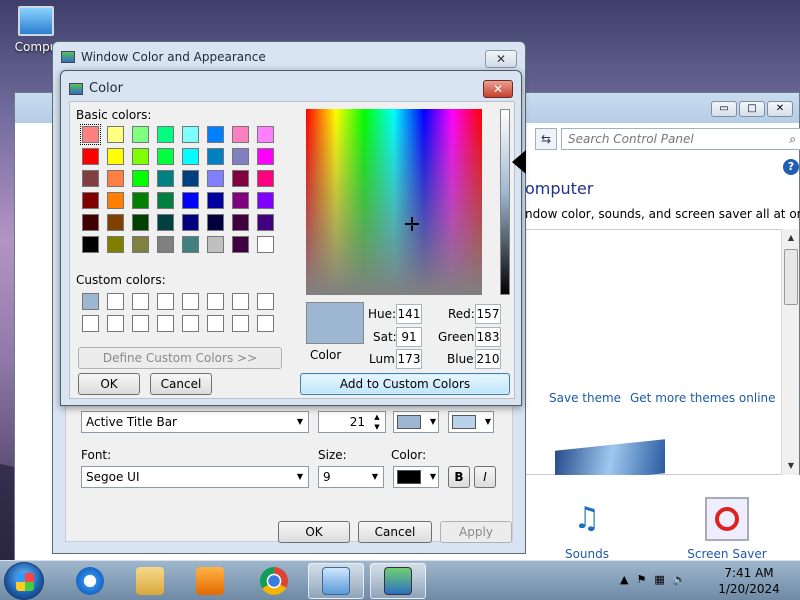 This screenshot has width=800, height=600. I want to click on color2-picker: ▼, so click(471, 422).